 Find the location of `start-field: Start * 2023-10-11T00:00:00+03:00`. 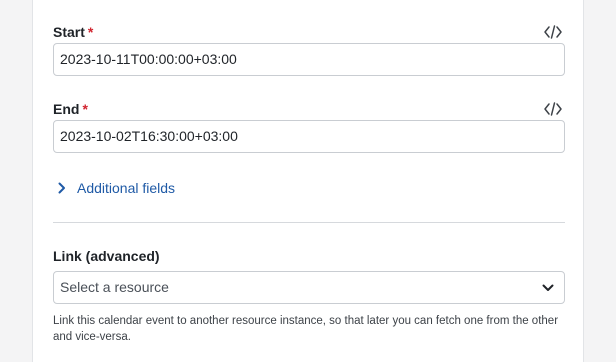

start-field: Start * 2023-10-11T00:00:00+03:00 is located at coordinates (309, 49).